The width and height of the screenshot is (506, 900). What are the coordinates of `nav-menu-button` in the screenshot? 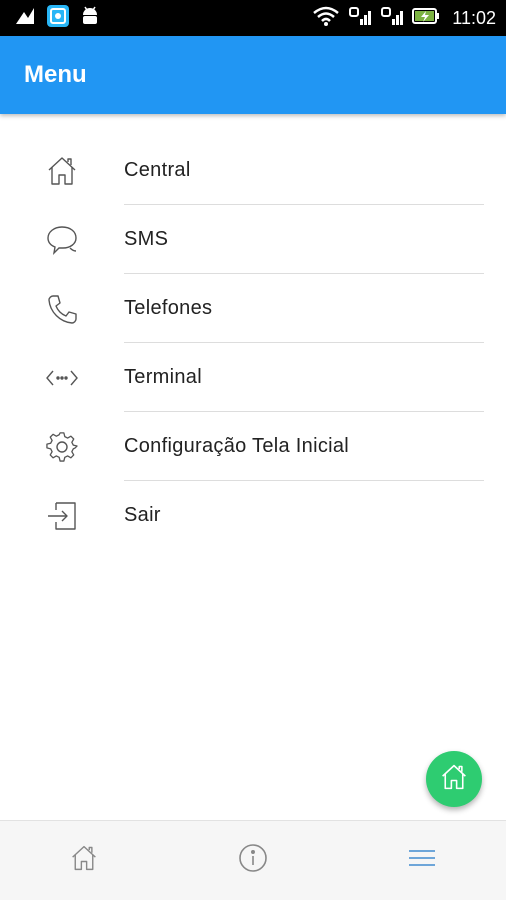 It's located at (422, 861).